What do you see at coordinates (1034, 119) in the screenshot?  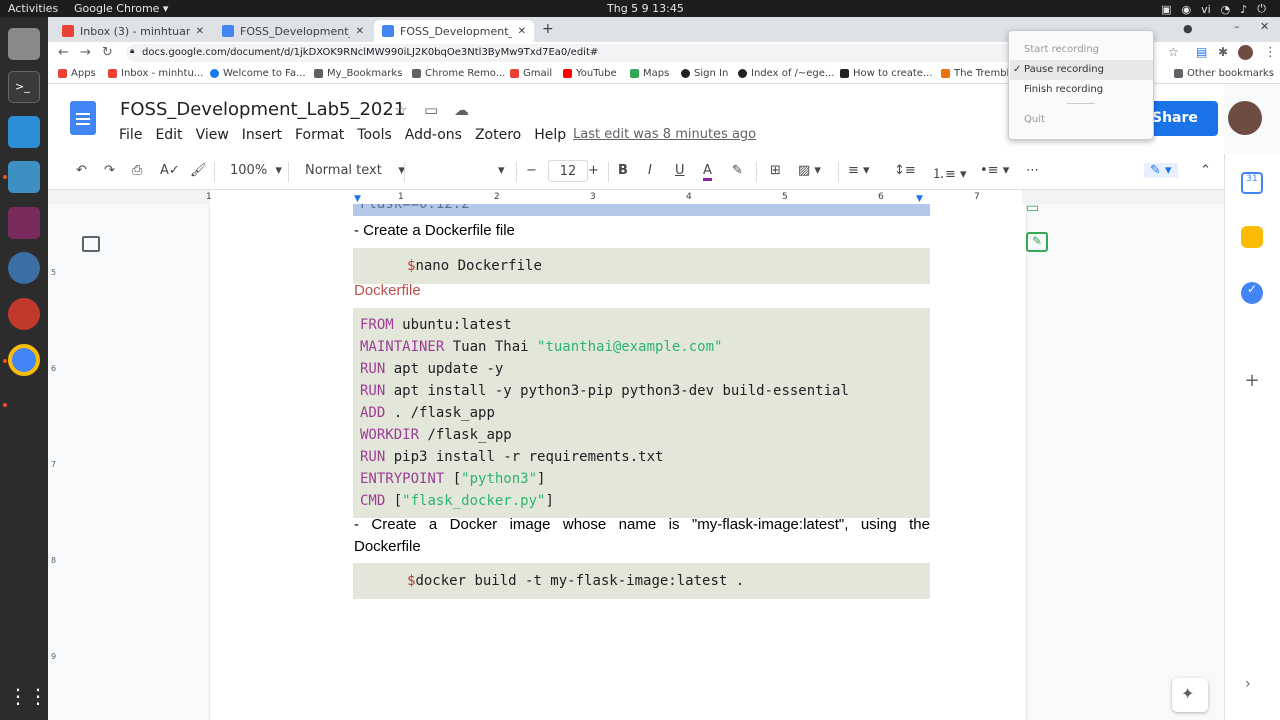 I see `quit-item: Quit` at bounding box center [1034, 119].